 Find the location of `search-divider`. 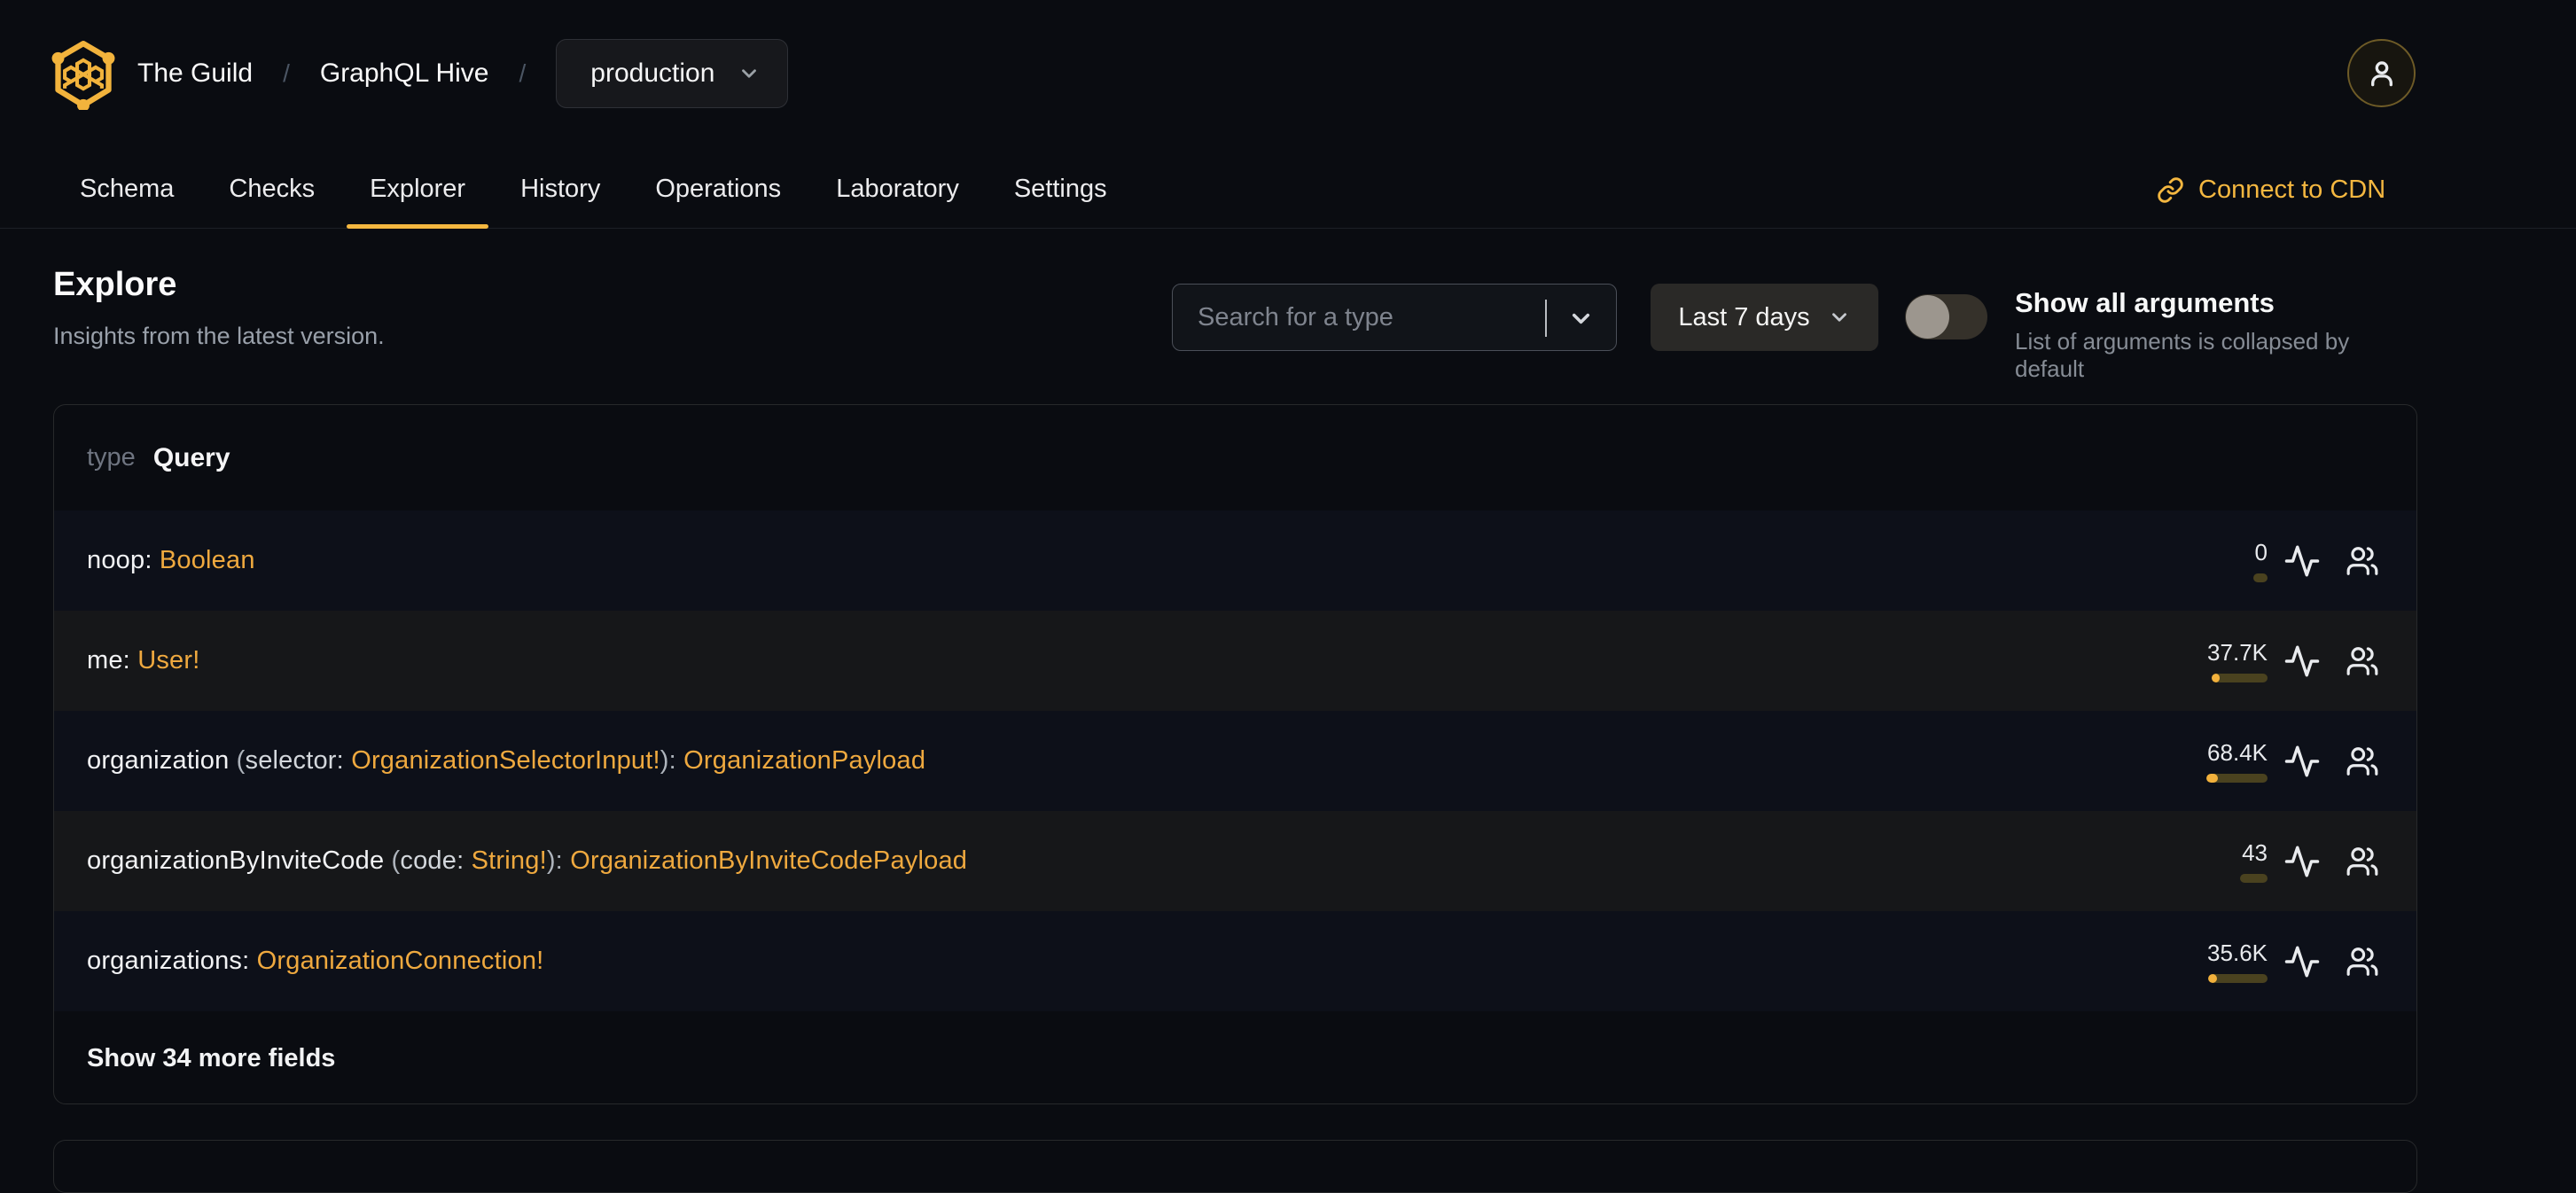

search-divider is located at coordinates (1546, 318).